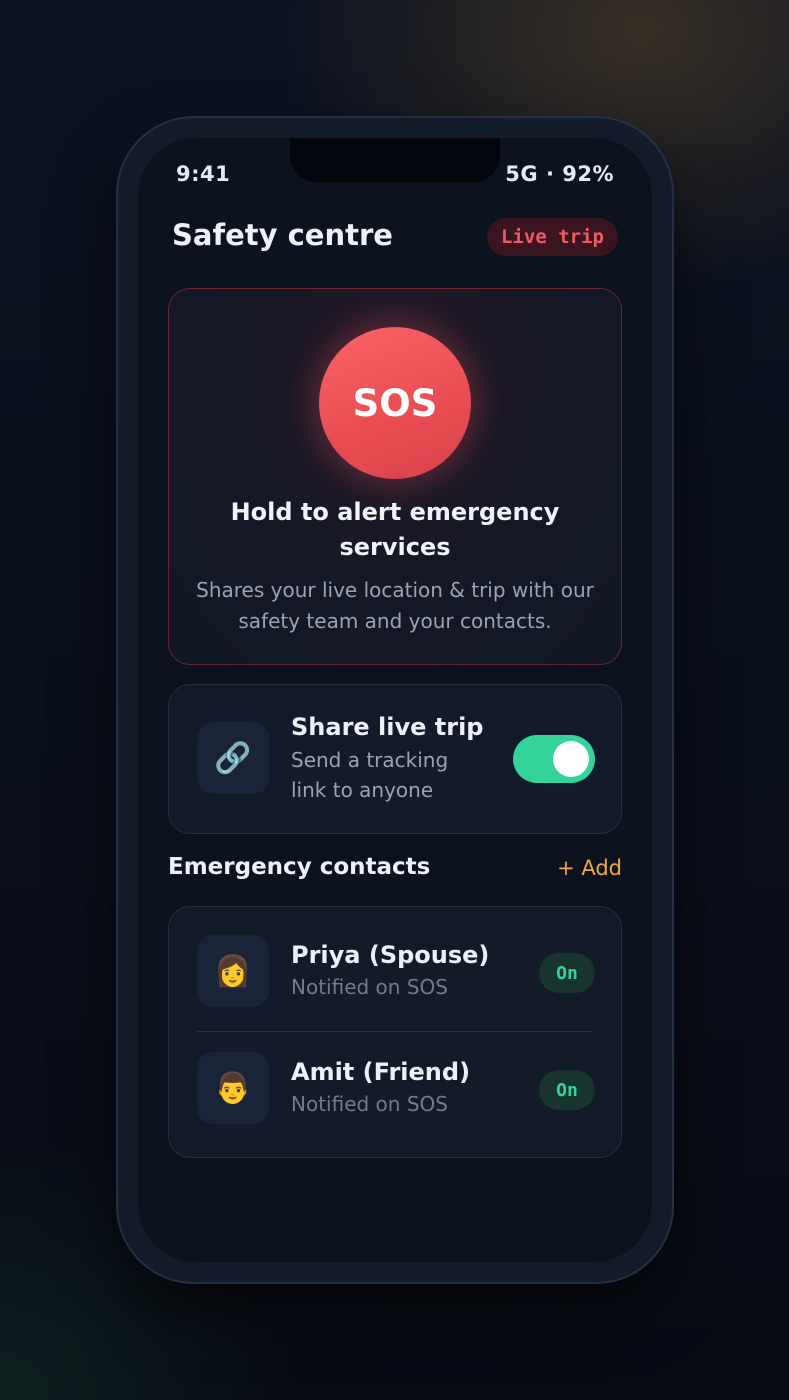 The height and width of the screenshot is (1400, 789). I want to click on avatar-woman-icon: 👩, so click(233, 971).